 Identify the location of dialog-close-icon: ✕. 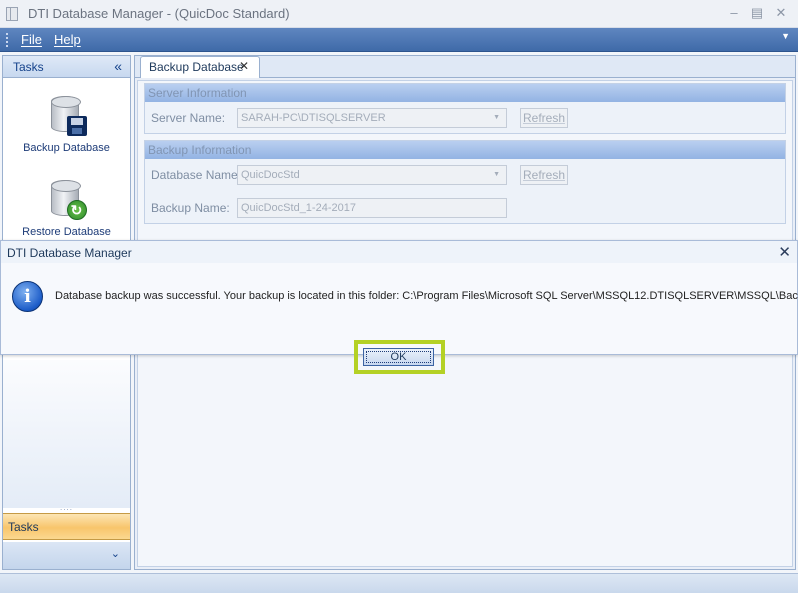
(784, 252).